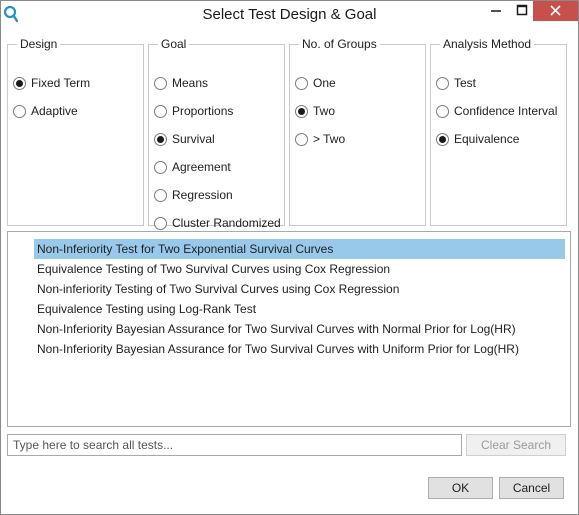 The image size is (579, 515). What do you see at coordinates (329, 139) in the screenshot?
I see `radio-label: > Two` at bounding box center [329, 139].